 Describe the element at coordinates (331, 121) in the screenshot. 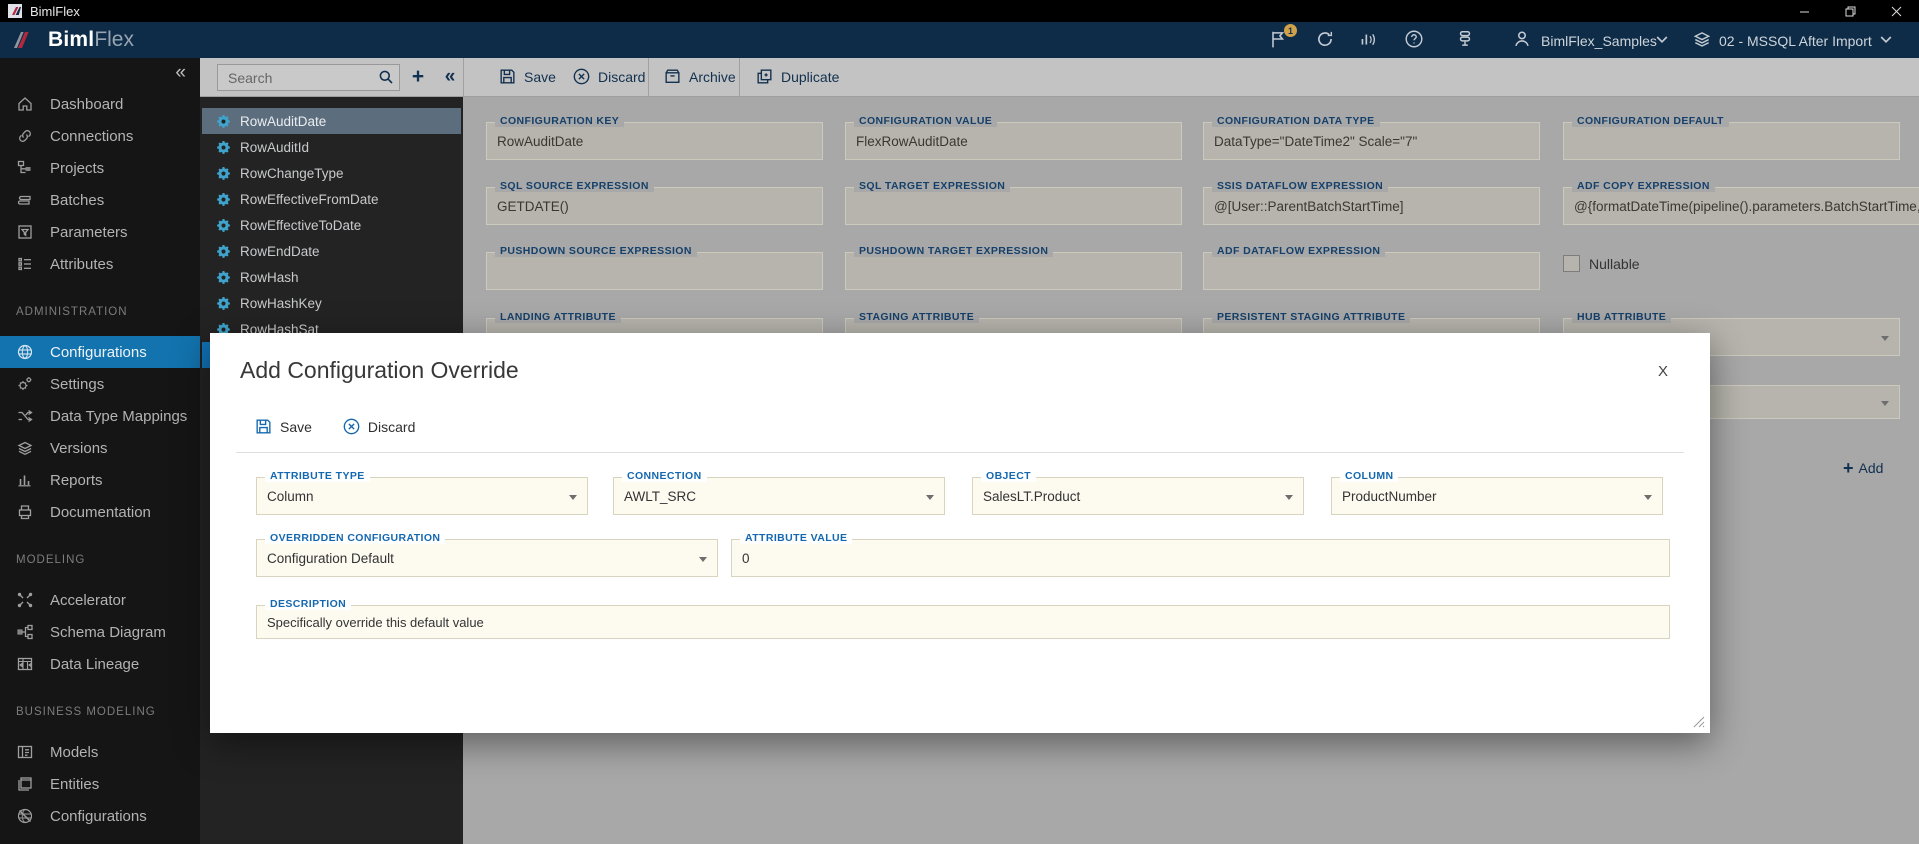

I see `list-item: RowAuditDate` at that location.